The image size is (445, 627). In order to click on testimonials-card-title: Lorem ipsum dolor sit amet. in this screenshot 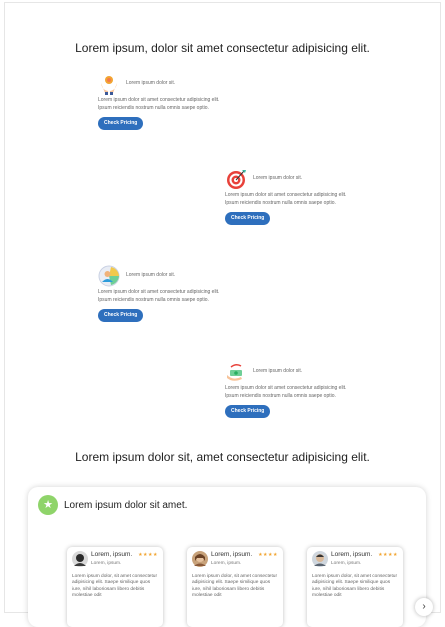, I will do `click(126, 505)`.